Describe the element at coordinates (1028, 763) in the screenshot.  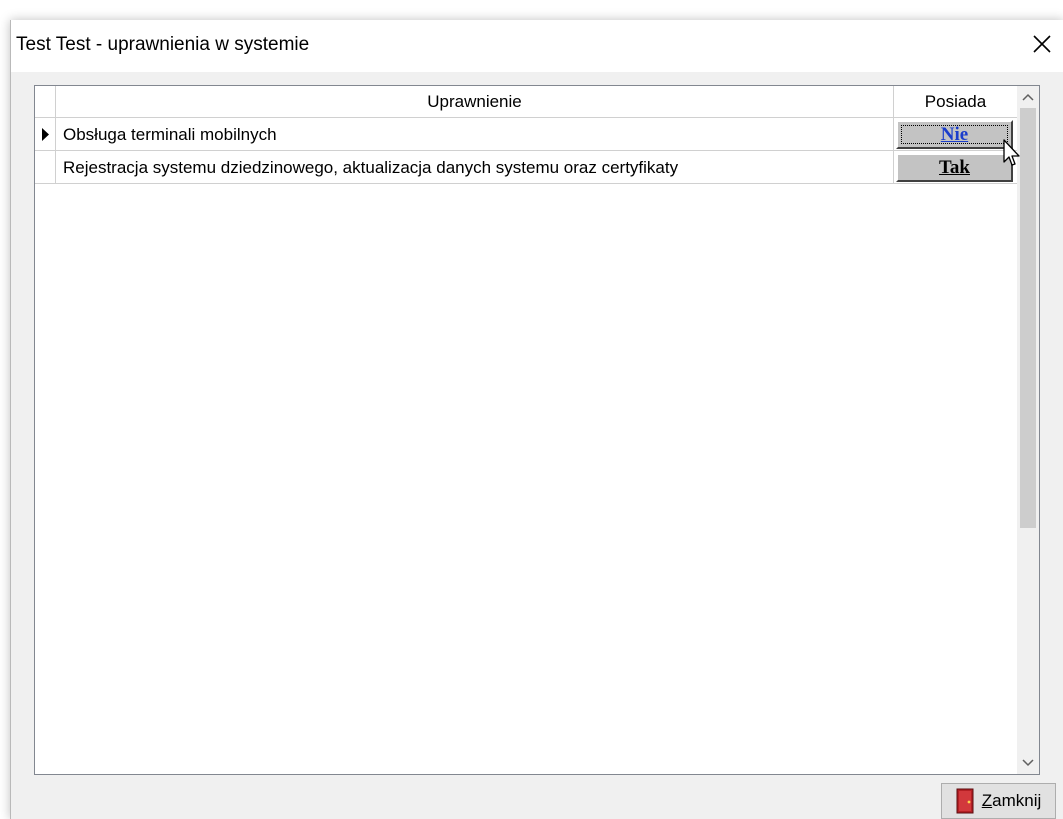
I see `chevron-down-icon` at that location.